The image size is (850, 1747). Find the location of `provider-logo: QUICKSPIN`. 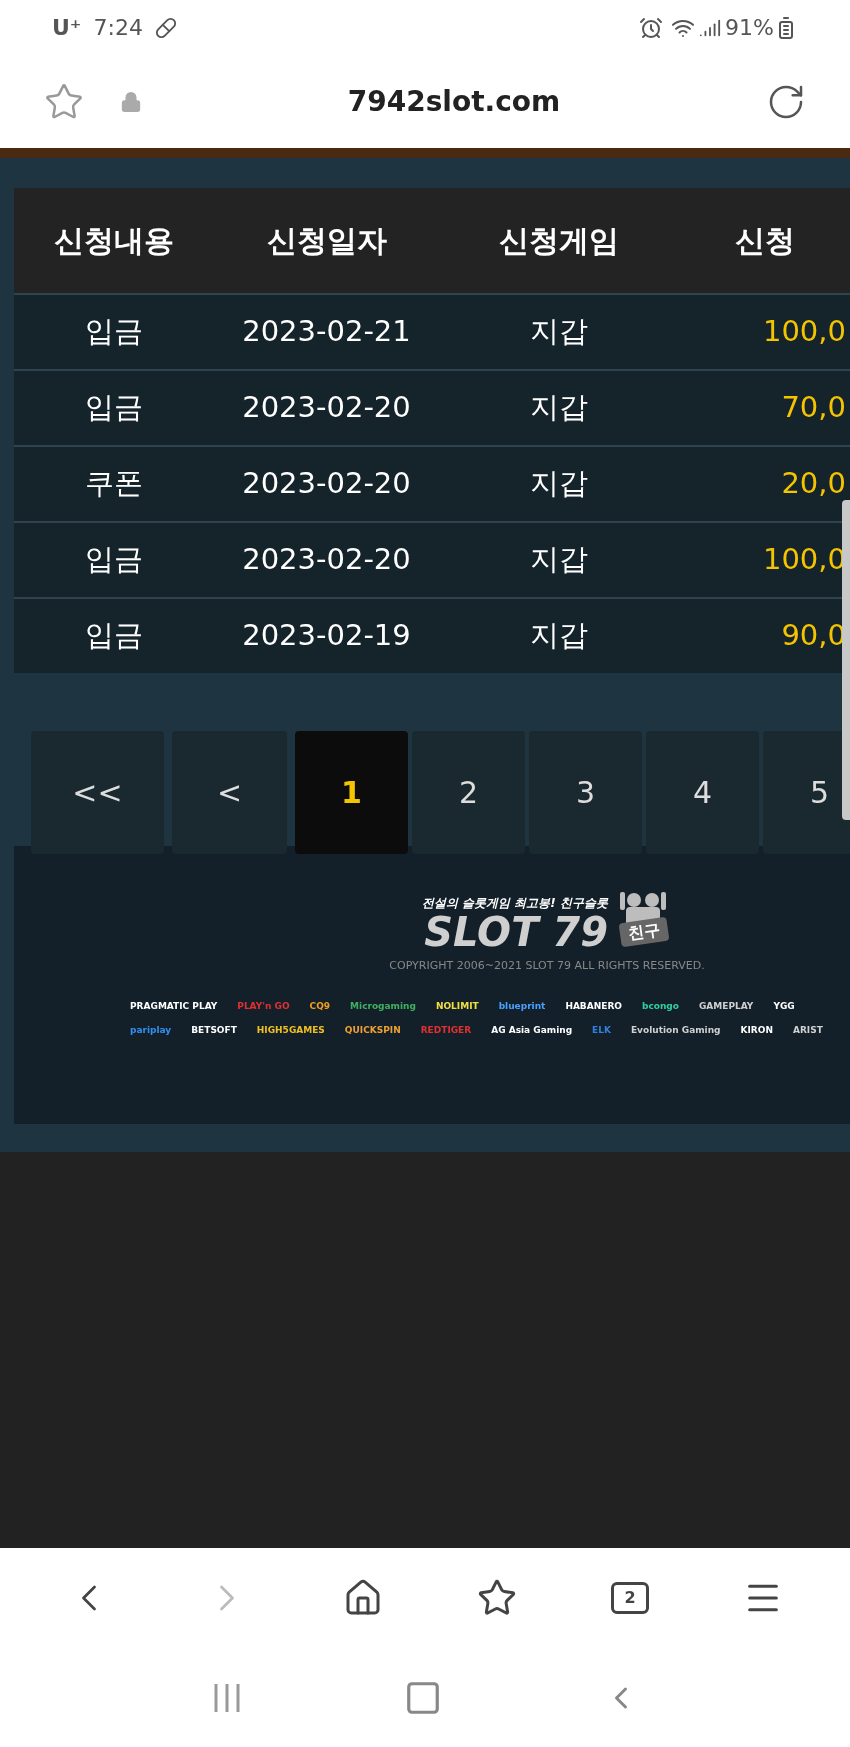

provider-logo: QUICKSPIN is located at coordinates (372, 1030).